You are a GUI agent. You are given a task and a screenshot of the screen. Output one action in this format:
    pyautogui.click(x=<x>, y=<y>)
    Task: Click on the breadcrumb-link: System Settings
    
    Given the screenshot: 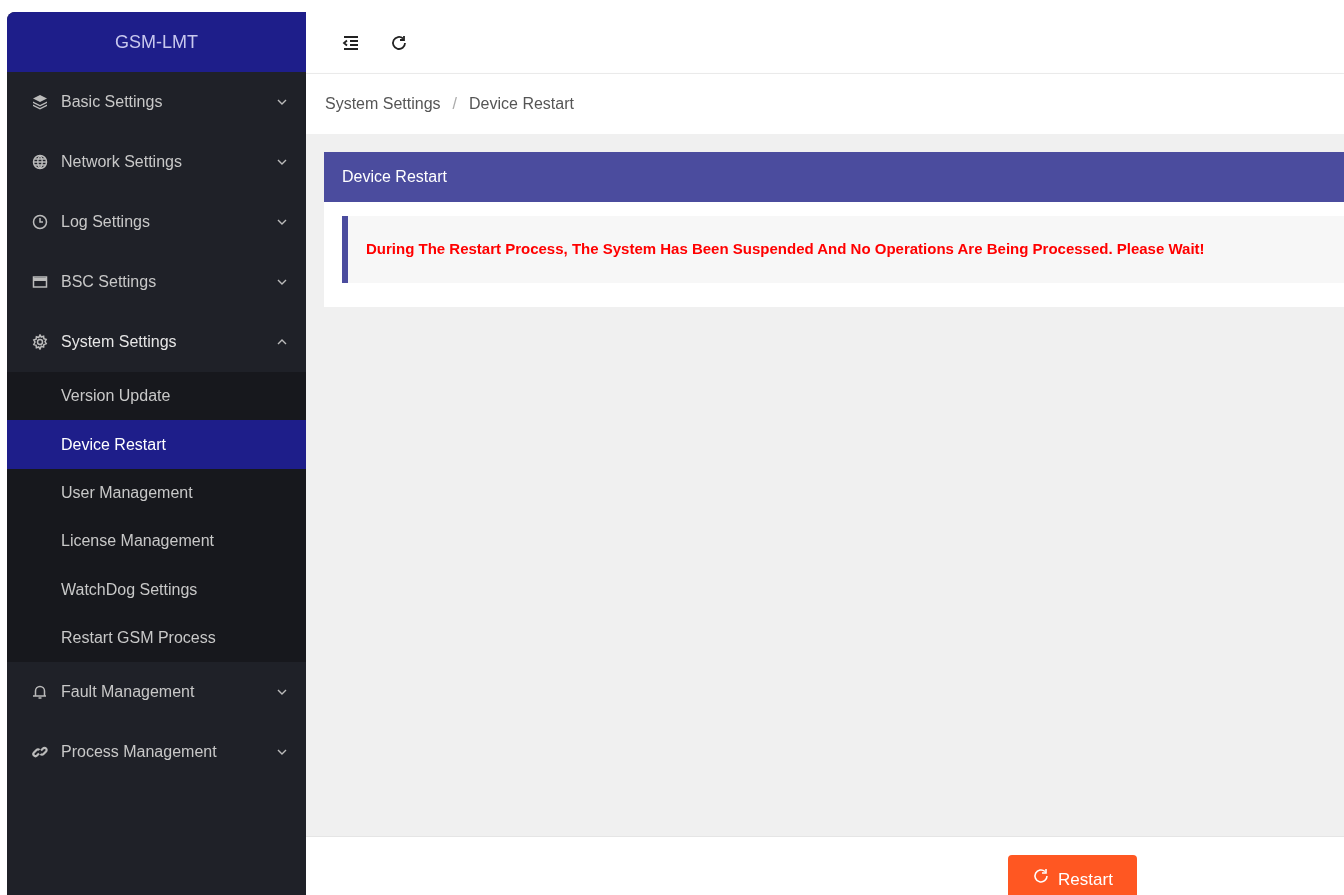 What is the action you would take?
    pyautogui.click(x=383, y=104)
    